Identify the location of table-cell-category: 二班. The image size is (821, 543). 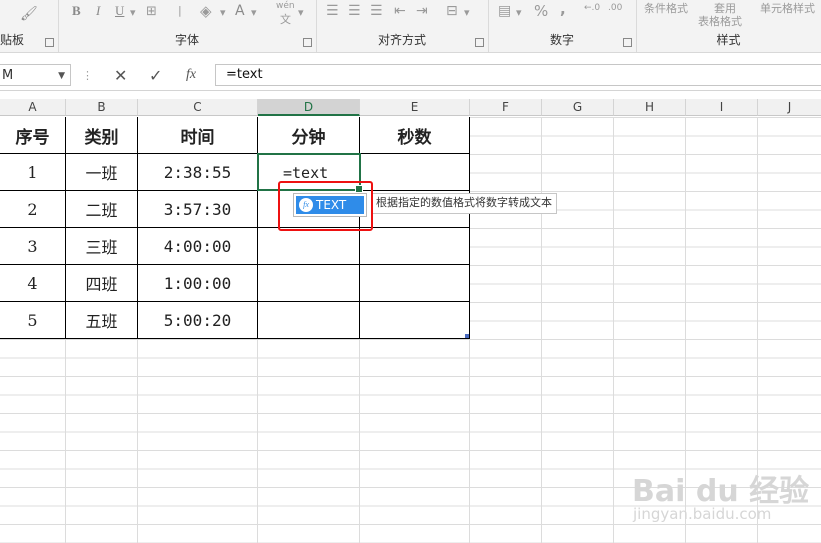
(102, 209).